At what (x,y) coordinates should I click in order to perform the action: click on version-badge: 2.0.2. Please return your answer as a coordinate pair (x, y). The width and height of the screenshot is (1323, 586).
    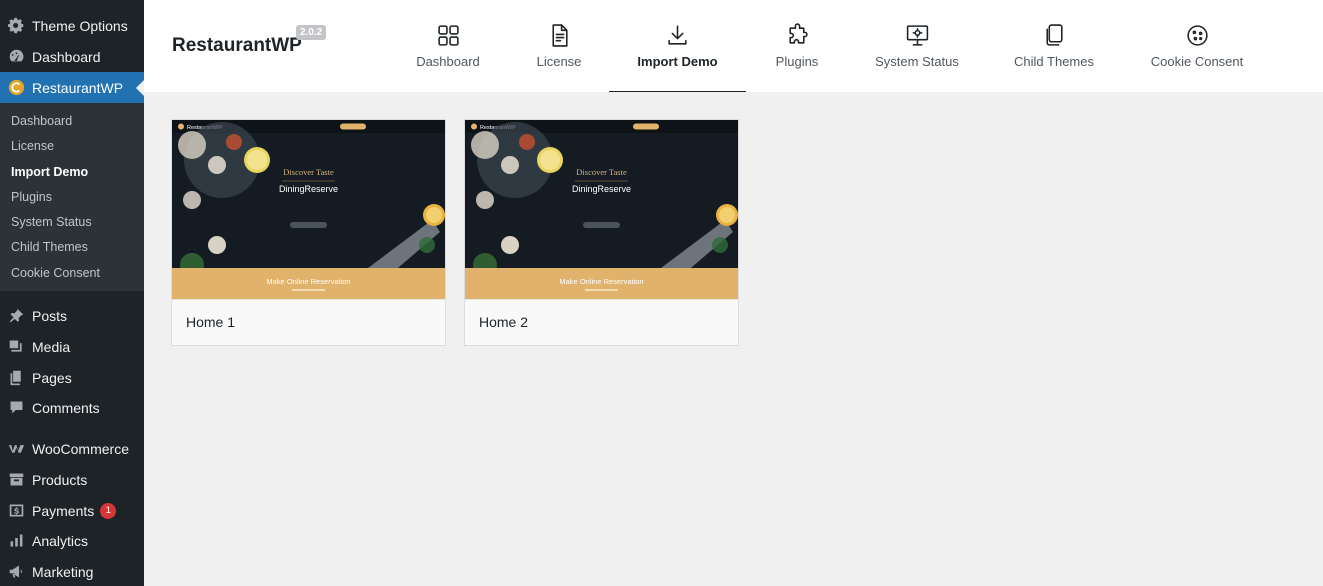
    Looking at the image, I should click on (311, 32).